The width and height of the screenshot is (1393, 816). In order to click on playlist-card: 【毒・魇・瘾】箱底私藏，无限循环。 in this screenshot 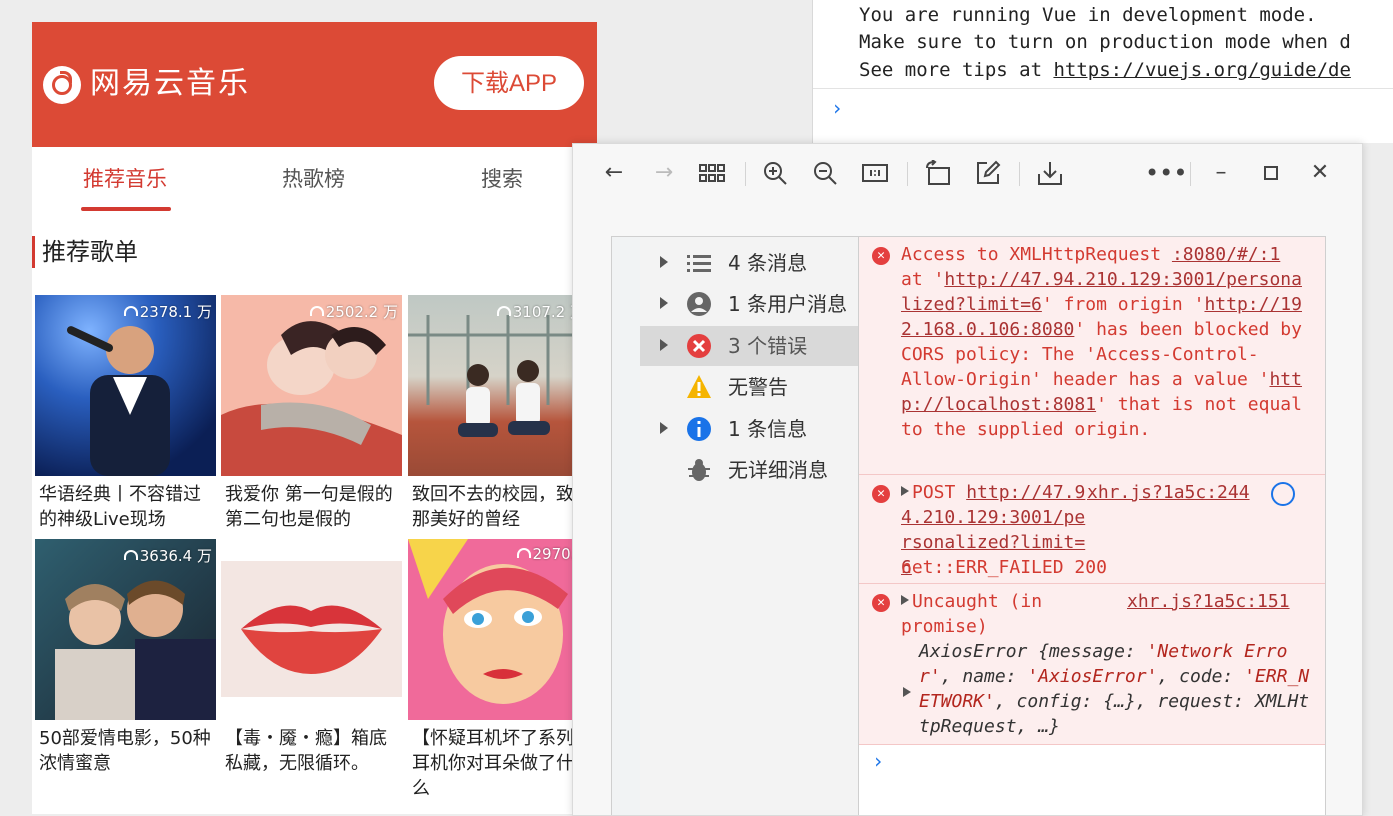, I will do `click(311, 657)`.